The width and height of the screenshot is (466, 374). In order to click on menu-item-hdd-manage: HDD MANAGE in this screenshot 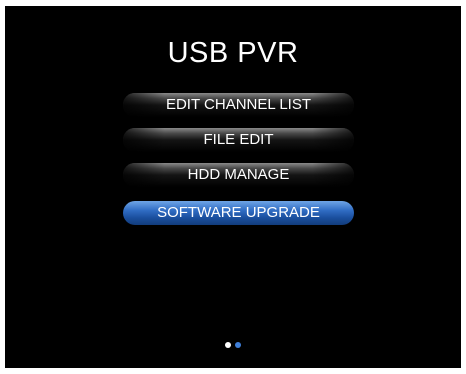, I will do `click(238, 175)`.